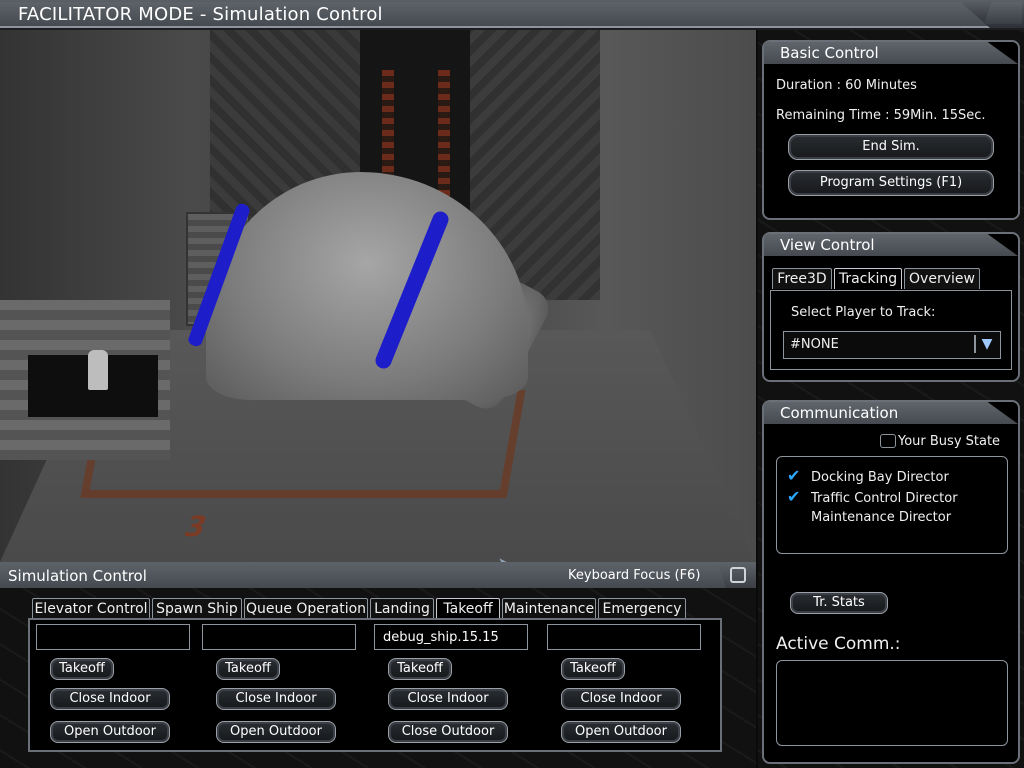  What do you see at coordinates (949, 441) in the screenshot?
I see `busy-state-label: Your Busy State` at bounding box center [949, 441].